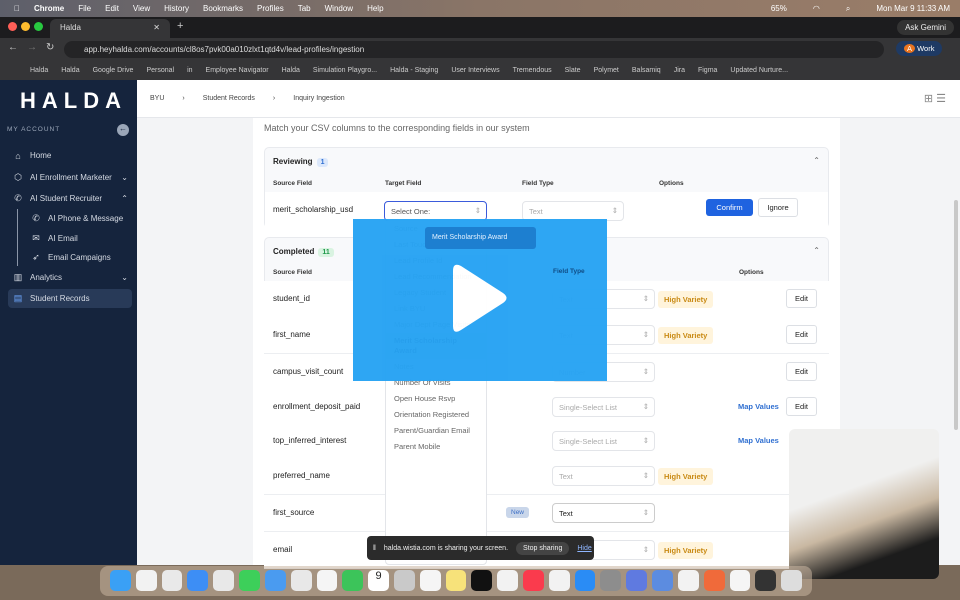 The height and width of the screenshot is (600, 960). What do you see at coordinates (436, 415) in the screenshot?
I see `dropdown-option: Orientation Registered` at bounding box center [436, 415].